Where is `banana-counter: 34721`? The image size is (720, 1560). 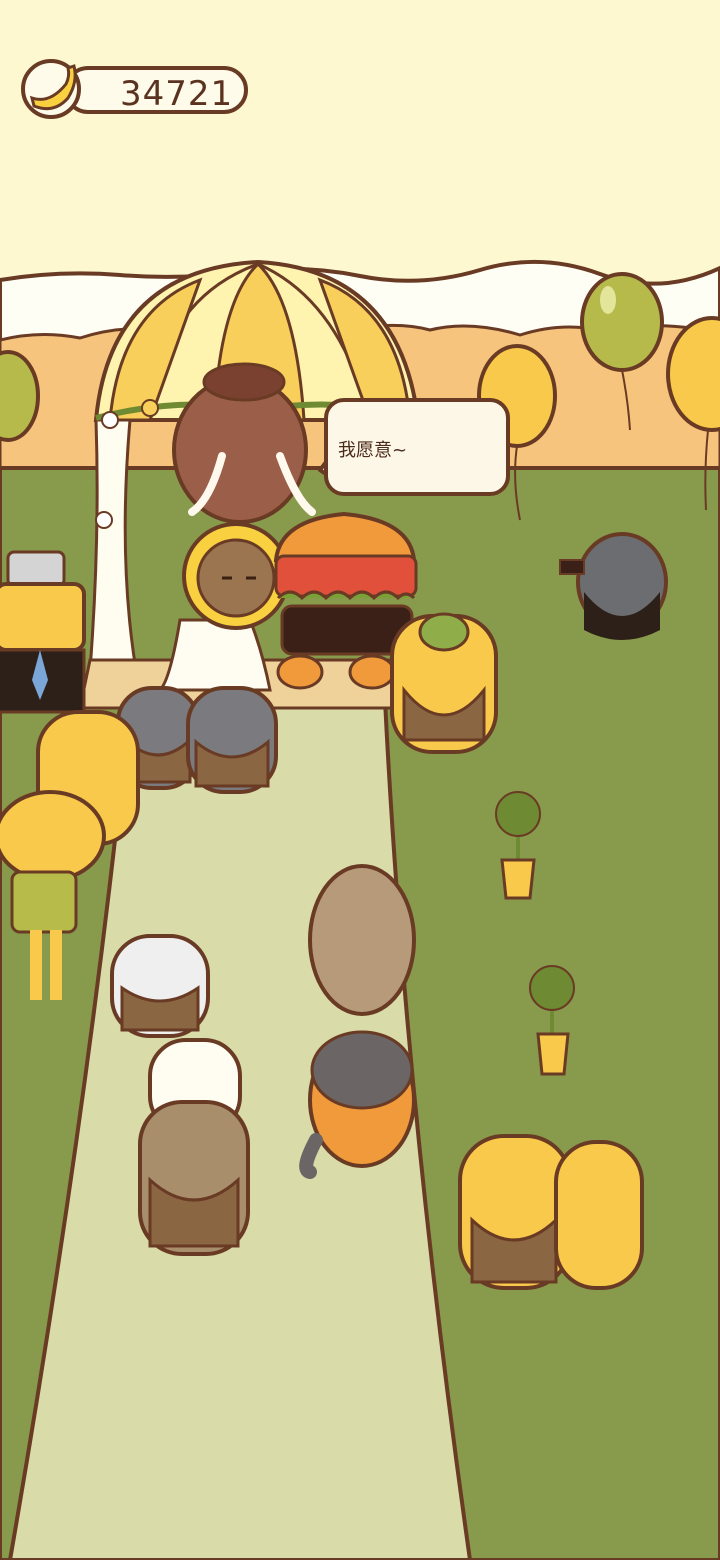 banana-counter: 34721 is located at coordinates (136, 89).